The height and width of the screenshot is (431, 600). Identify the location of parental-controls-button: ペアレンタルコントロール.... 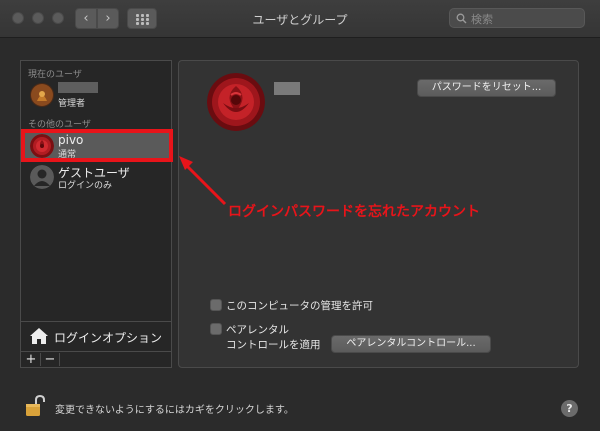
(411, 344).